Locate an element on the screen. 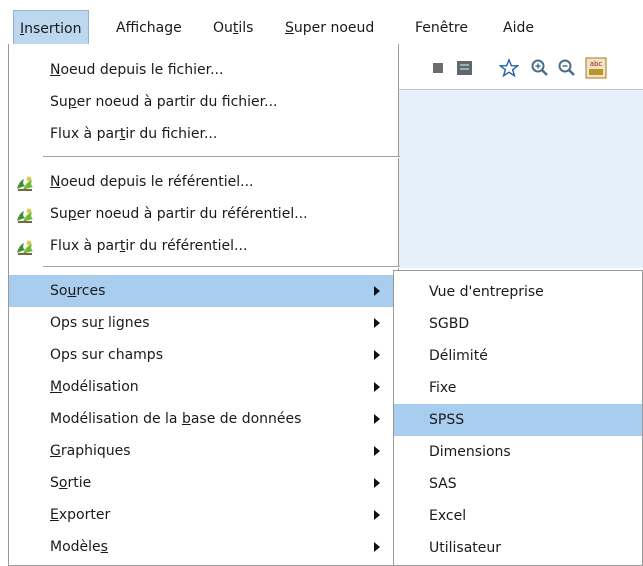 The height and width of the screenshot is (566, 643). edit-icon is located at coordinates (465, 68).